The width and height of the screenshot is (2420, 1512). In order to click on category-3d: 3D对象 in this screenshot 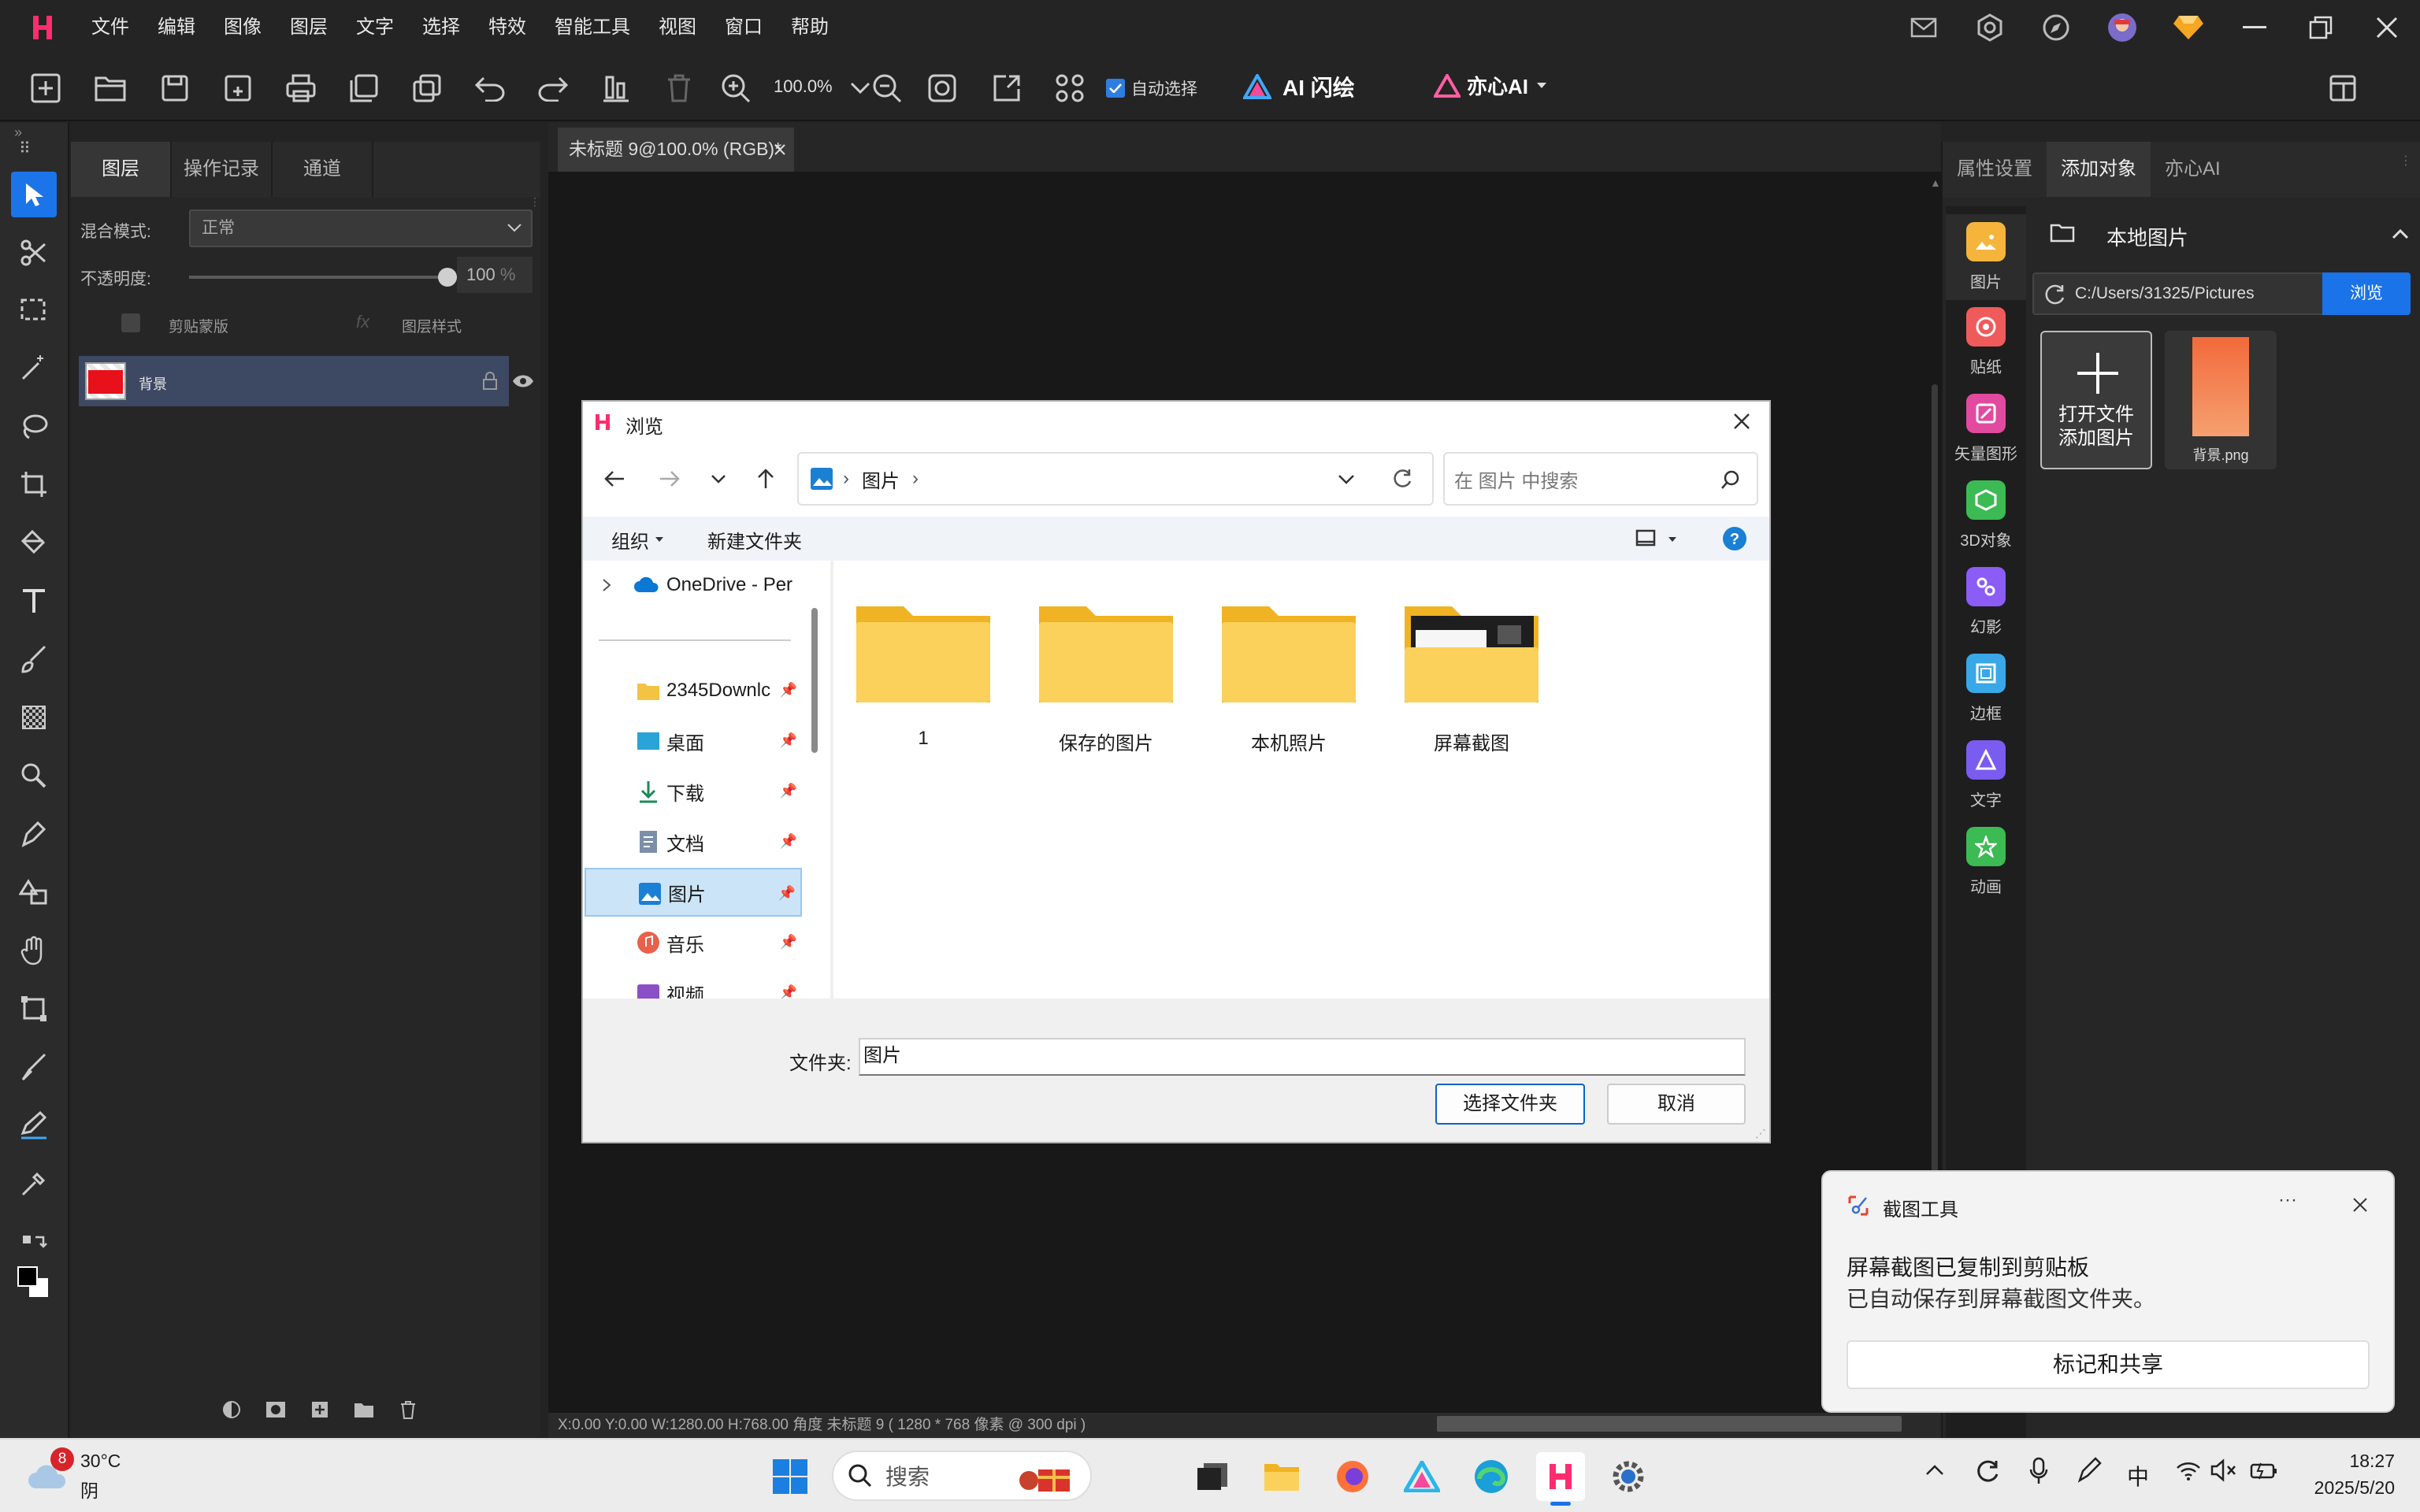, I will do `click(1986, 515)`.